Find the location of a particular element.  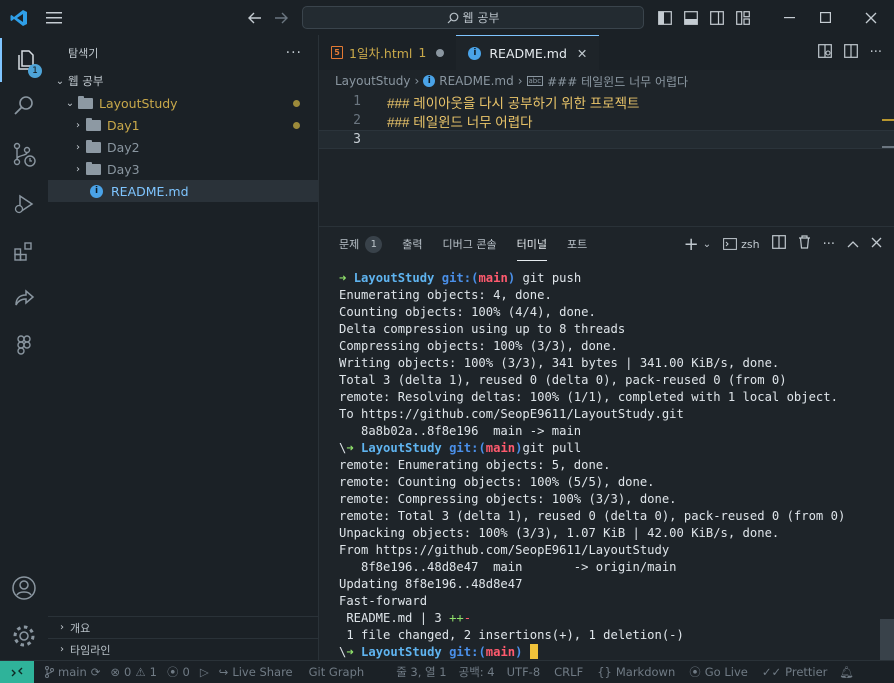

branch-status: main ⟳ is located at coordinates (72, 672).